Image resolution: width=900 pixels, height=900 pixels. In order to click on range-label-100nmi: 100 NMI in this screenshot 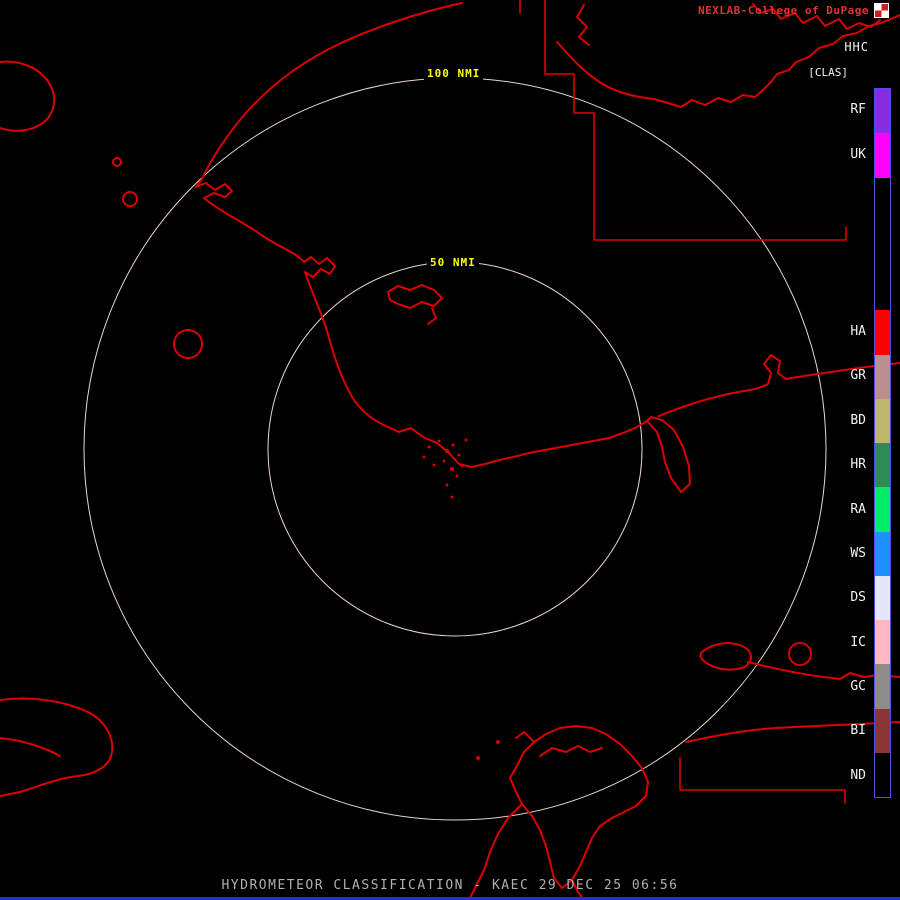, I will do `click(454, 73)`.